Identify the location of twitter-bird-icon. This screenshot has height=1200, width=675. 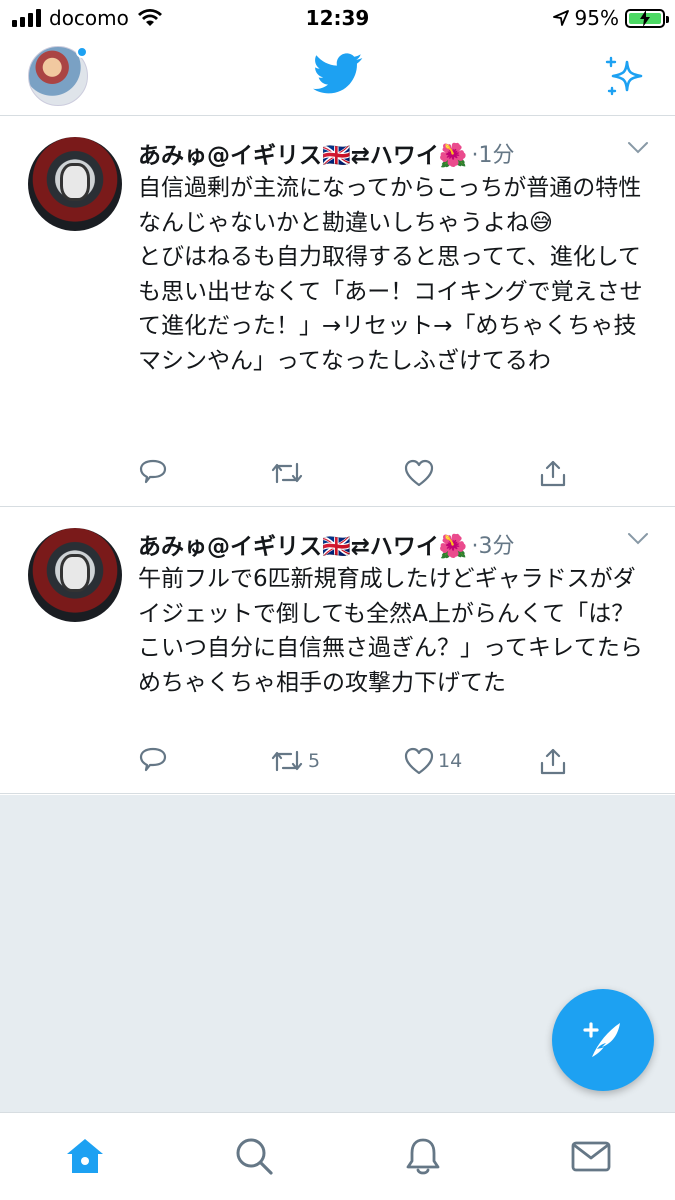
(338, 74).